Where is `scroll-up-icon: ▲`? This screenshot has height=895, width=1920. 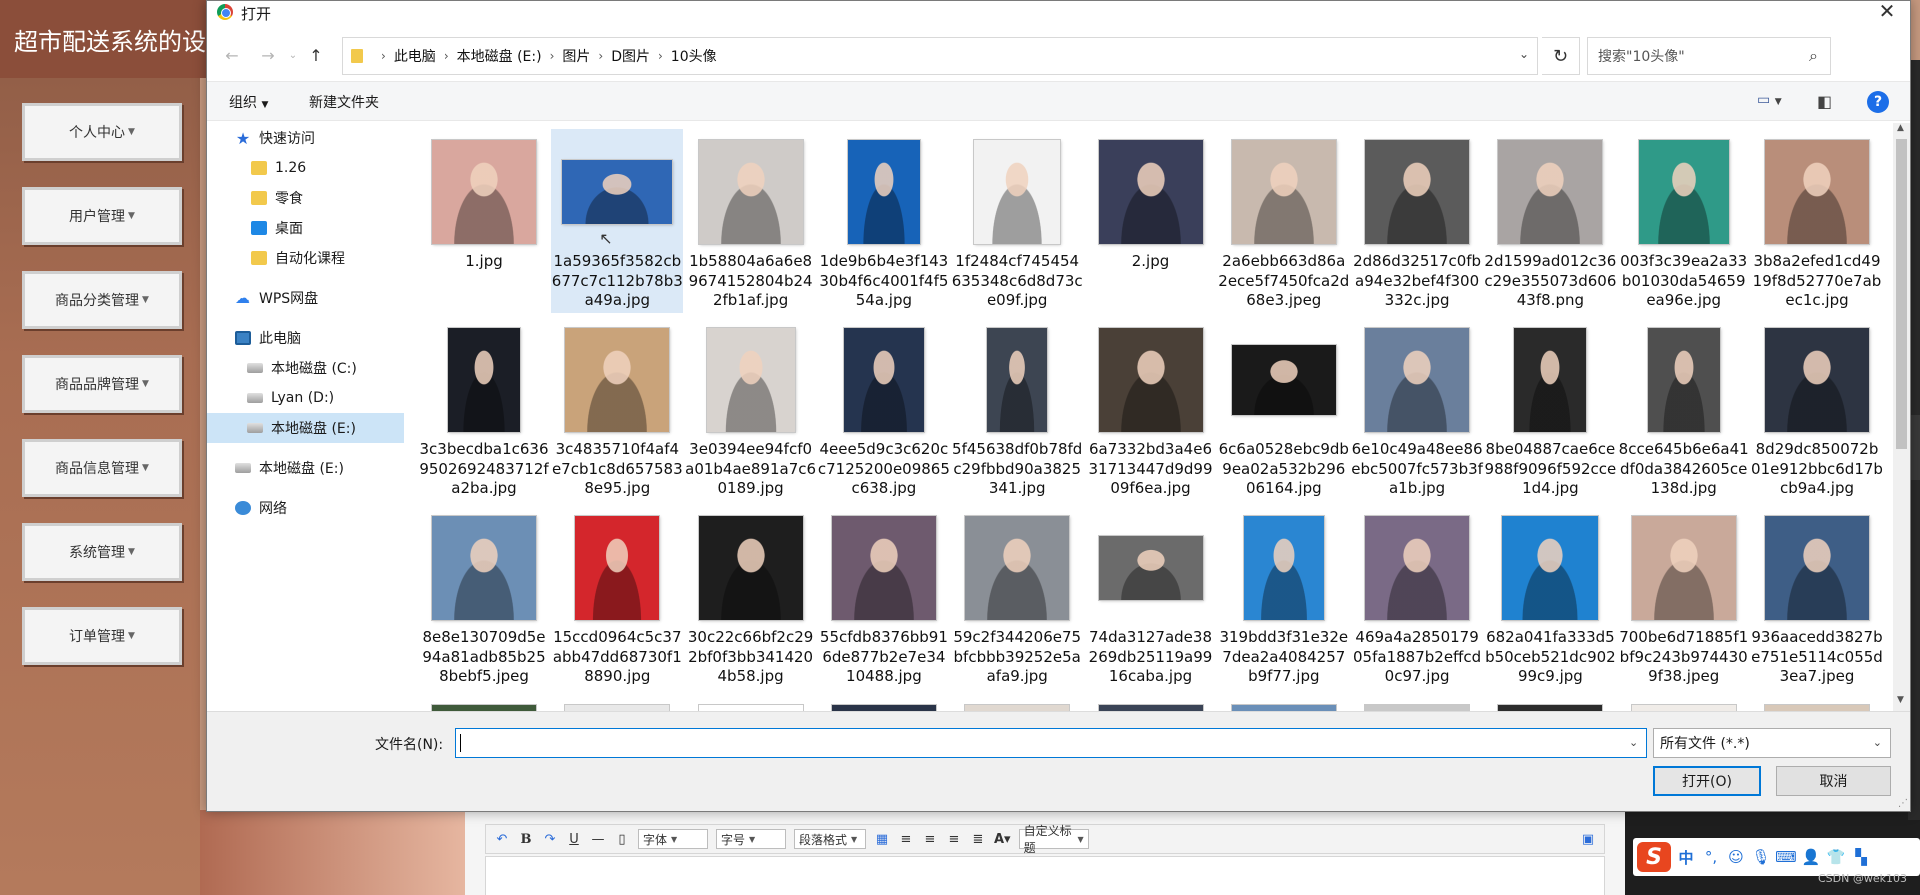 scroll-up-icon: ▲ is located at coordinates (1900, 128).